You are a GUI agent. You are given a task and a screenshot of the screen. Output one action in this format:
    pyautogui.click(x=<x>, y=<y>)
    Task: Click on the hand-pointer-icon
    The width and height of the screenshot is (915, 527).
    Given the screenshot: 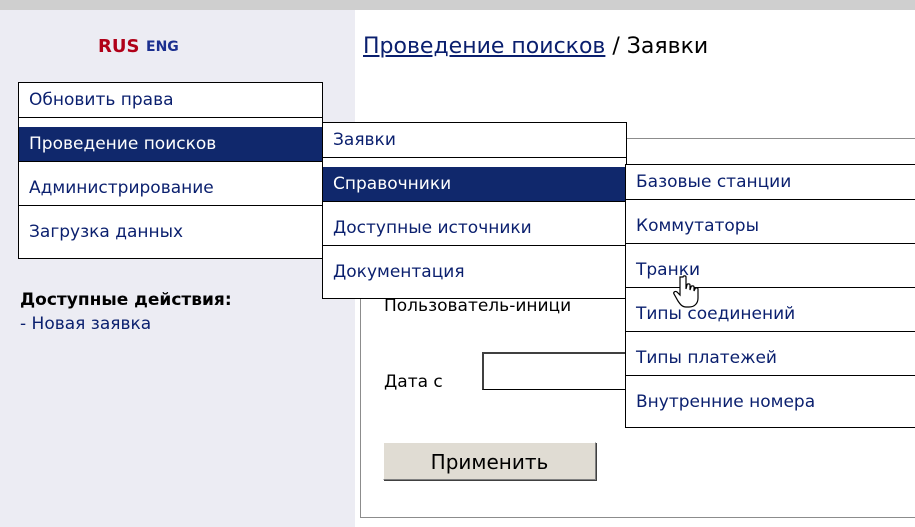 What is the action you would take?
    pyautogui.click(x=686, y=291)
    